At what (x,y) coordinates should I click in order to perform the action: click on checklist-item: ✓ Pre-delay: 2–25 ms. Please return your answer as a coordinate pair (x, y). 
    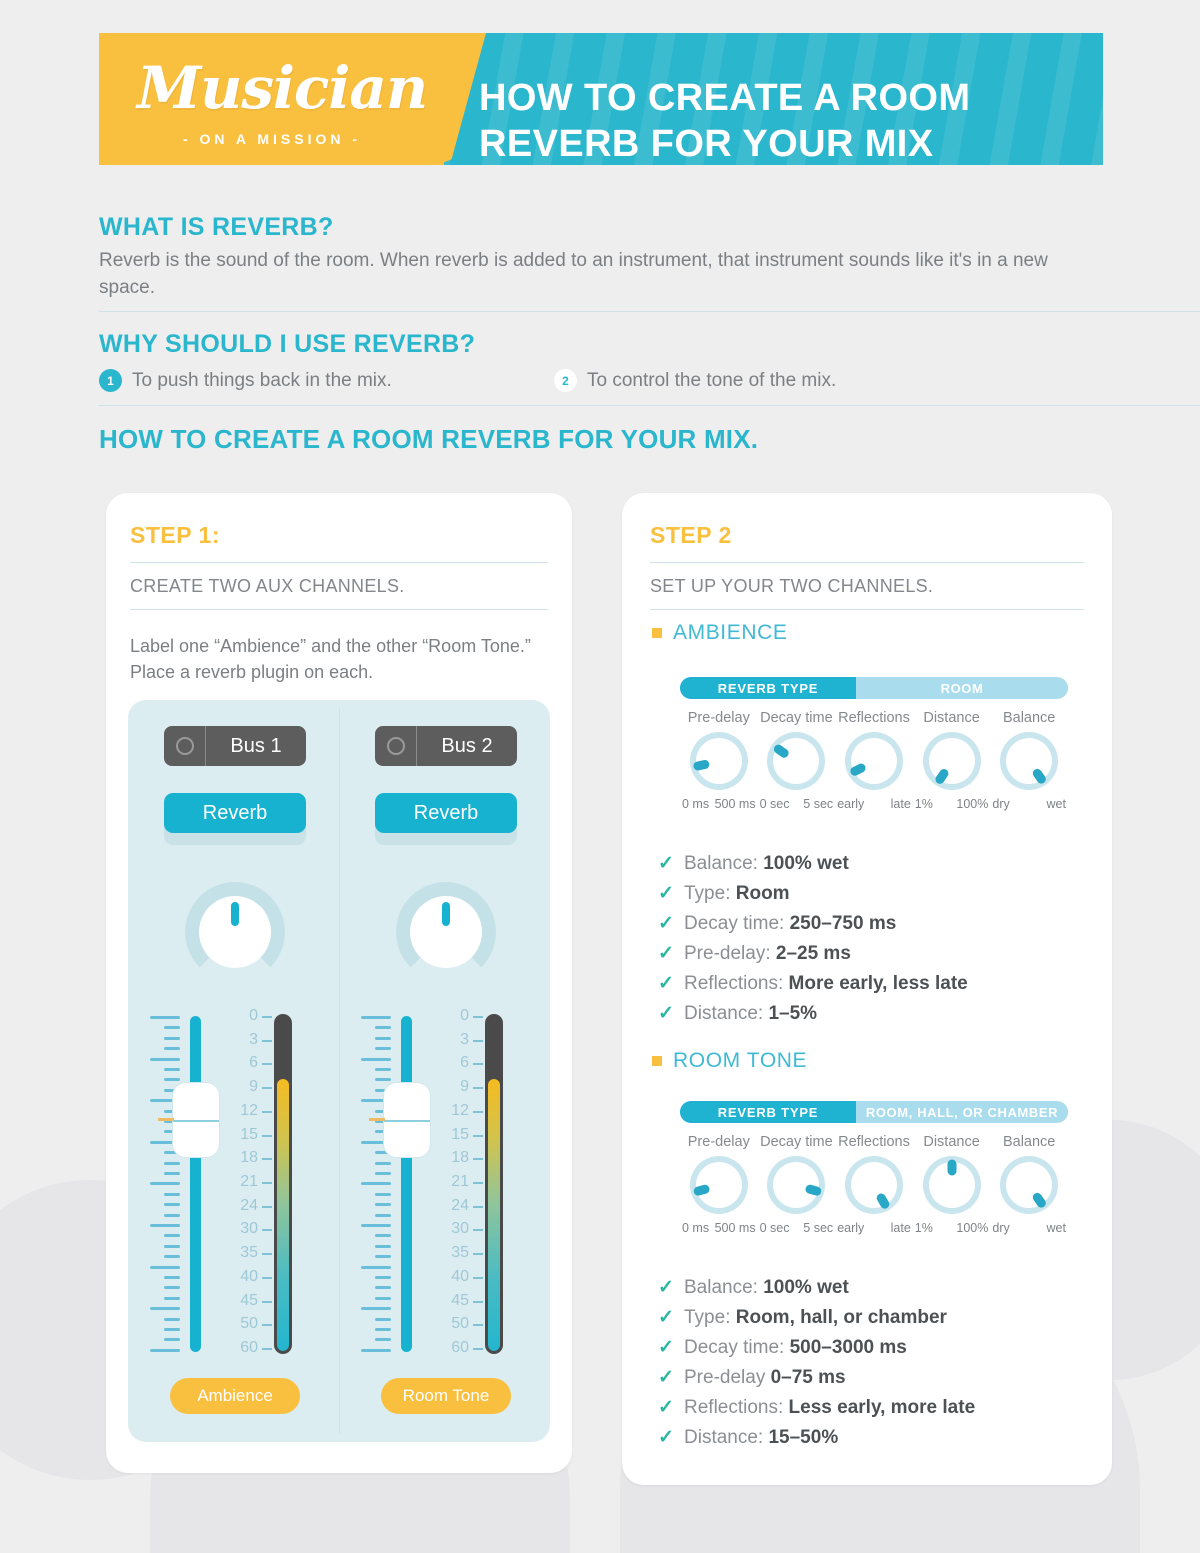
    Looking at the image, I should click on (858, 954).